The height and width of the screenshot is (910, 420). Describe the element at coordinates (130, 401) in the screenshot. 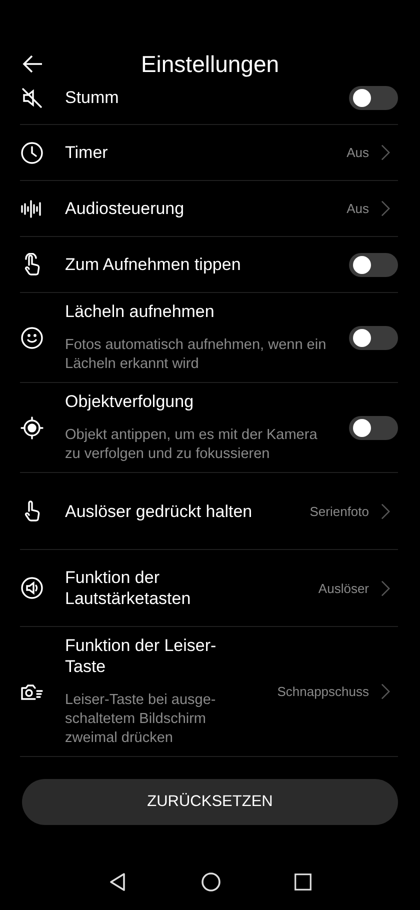

I see `setting-title: Objektverfolgung` at that location.